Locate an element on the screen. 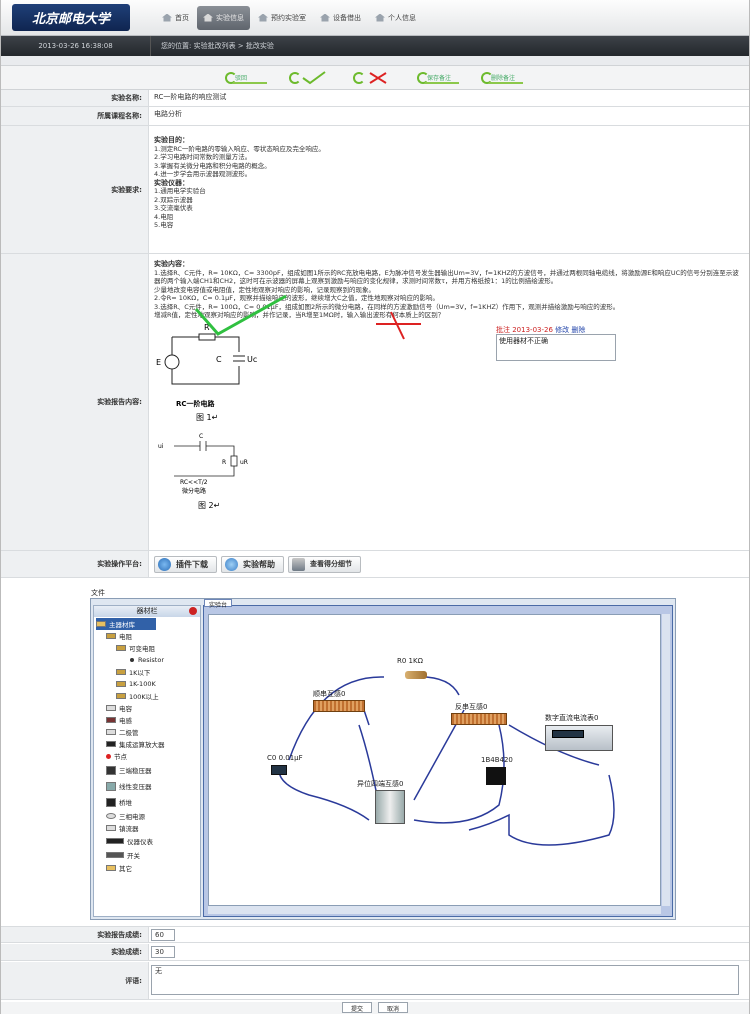 Image resolution: width=750 pixels, height=1014 pixels. tree-item: 1K-100K is located at coordinates (147, 684).